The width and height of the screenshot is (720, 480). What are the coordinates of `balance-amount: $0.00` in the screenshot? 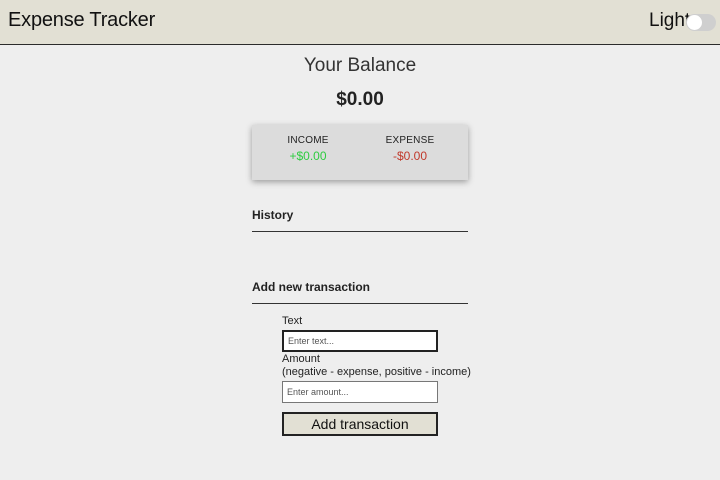 It's located at (360, 99).